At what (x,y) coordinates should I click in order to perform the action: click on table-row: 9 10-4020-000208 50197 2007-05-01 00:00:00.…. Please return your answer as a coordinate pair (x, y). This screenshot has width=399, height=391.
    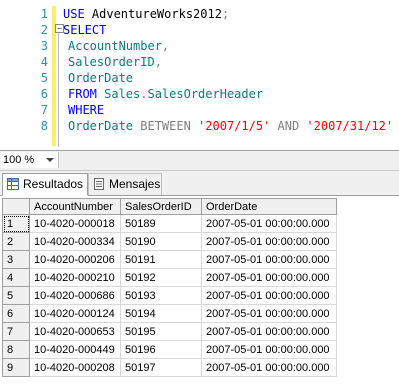
    Looking at the image, I should click on (169, 367).